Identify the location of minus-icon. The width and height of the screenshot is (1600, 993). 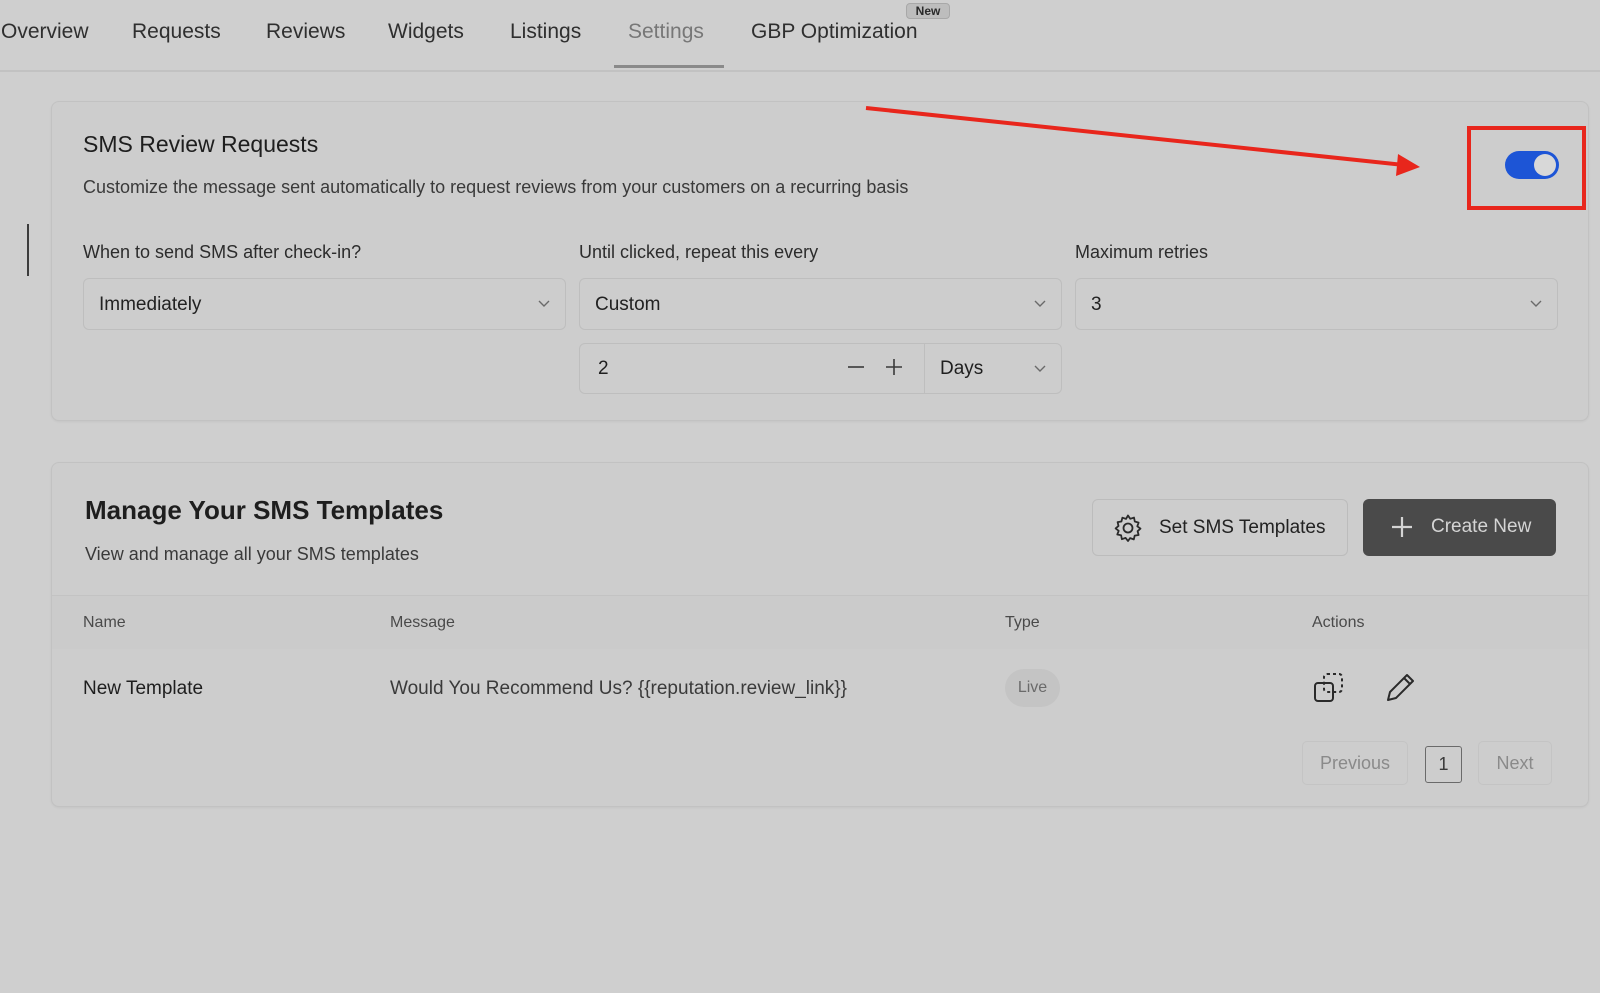
(856, 367).